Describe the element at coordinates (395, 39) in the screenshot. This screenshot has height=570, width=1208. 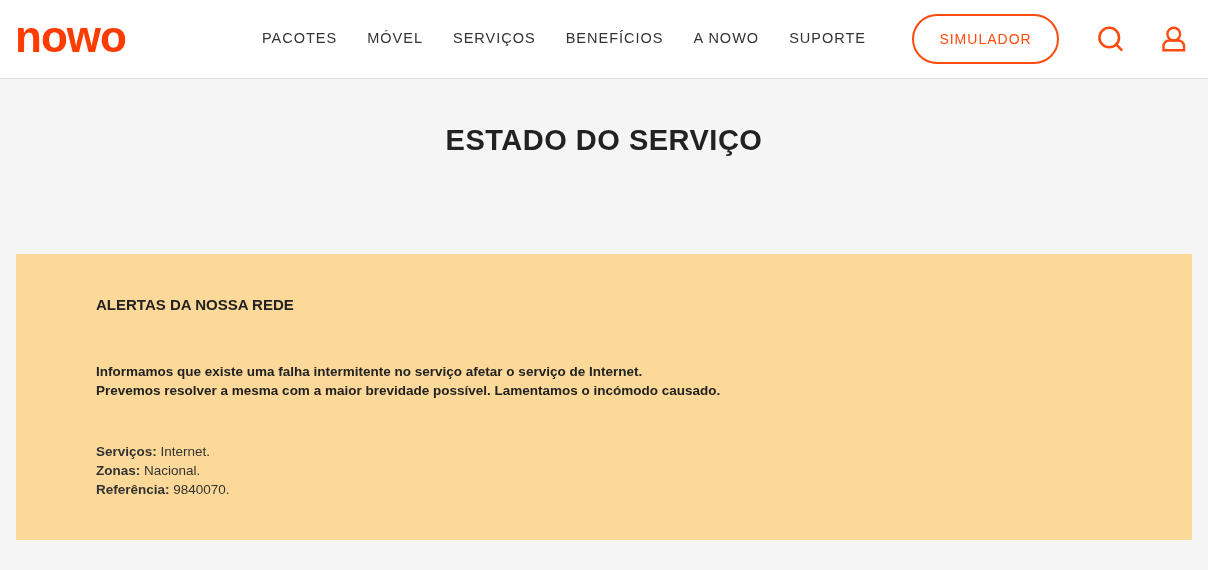
I see `nav-link: MÓVEL` at that location.